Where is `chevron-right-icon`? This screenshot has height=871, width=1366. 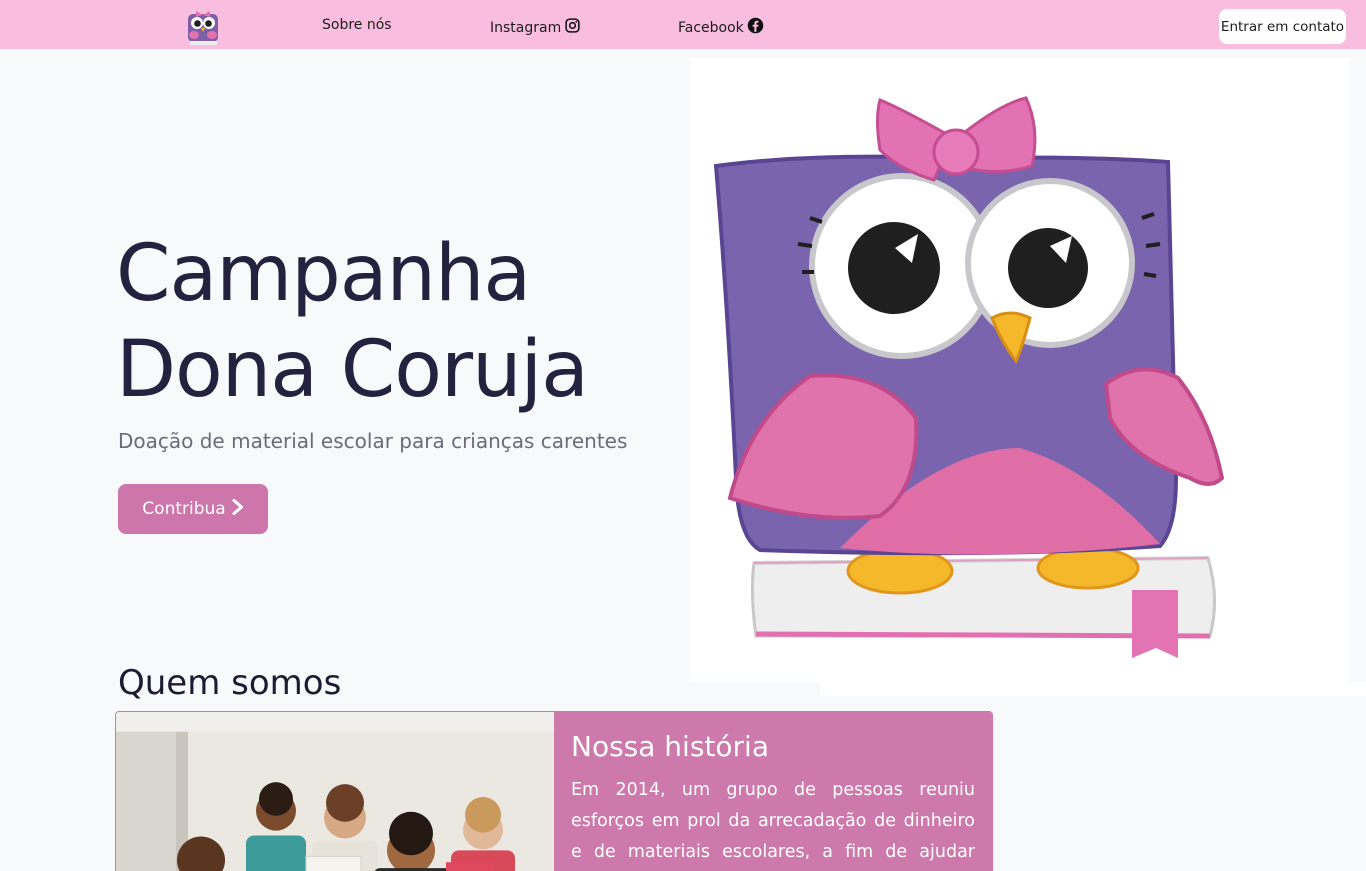
chevron-right-icon is located at coordinates (238, 509).